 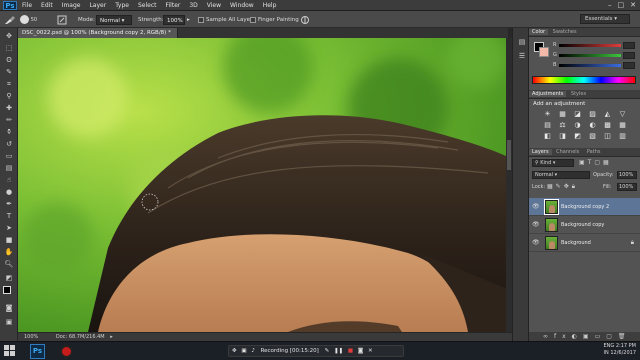 What do you see at coordinates (9, 60) in the screenshot?
I see `lasso-tool-icon: ʘ` at bounding box center [9, 60].